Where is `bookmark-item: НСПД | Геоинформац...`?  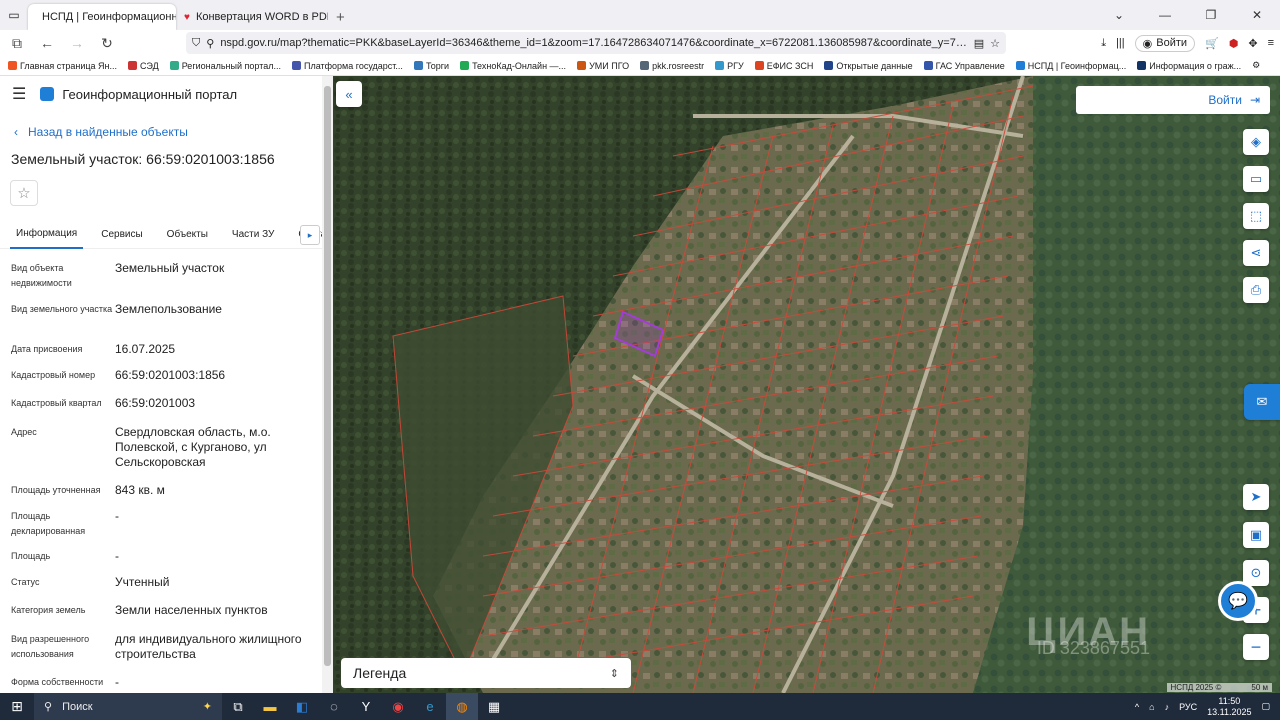
bookmark-item: НСПД | Геоинформац... is located at coordinates (1070, 66).